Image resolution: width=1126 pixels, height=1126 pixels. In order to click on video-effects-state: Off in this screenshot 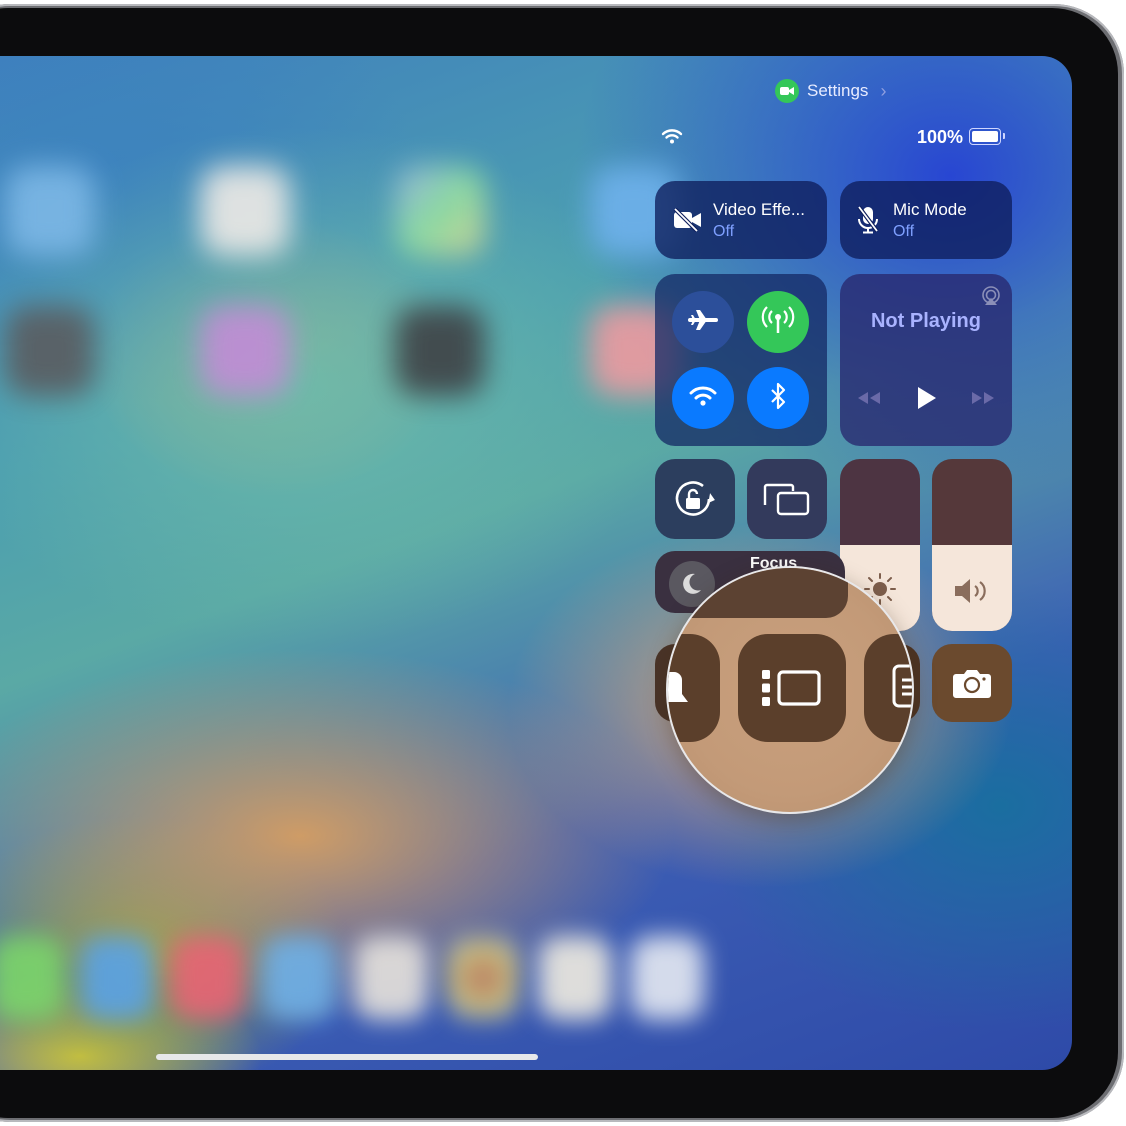, I will do `click(724, 231)`.